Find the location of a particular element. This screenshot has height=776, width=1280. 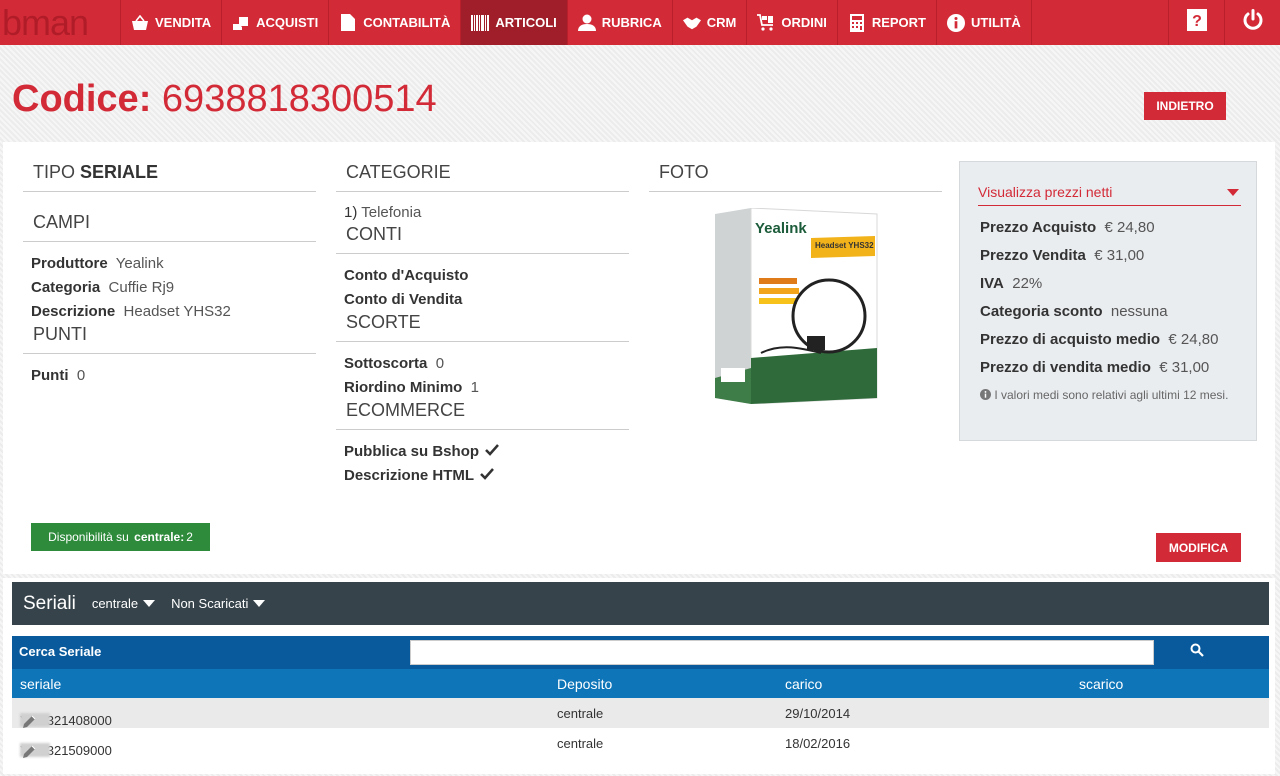

nav-rubrica: RUBRICA is located at coordinates (620, 22).